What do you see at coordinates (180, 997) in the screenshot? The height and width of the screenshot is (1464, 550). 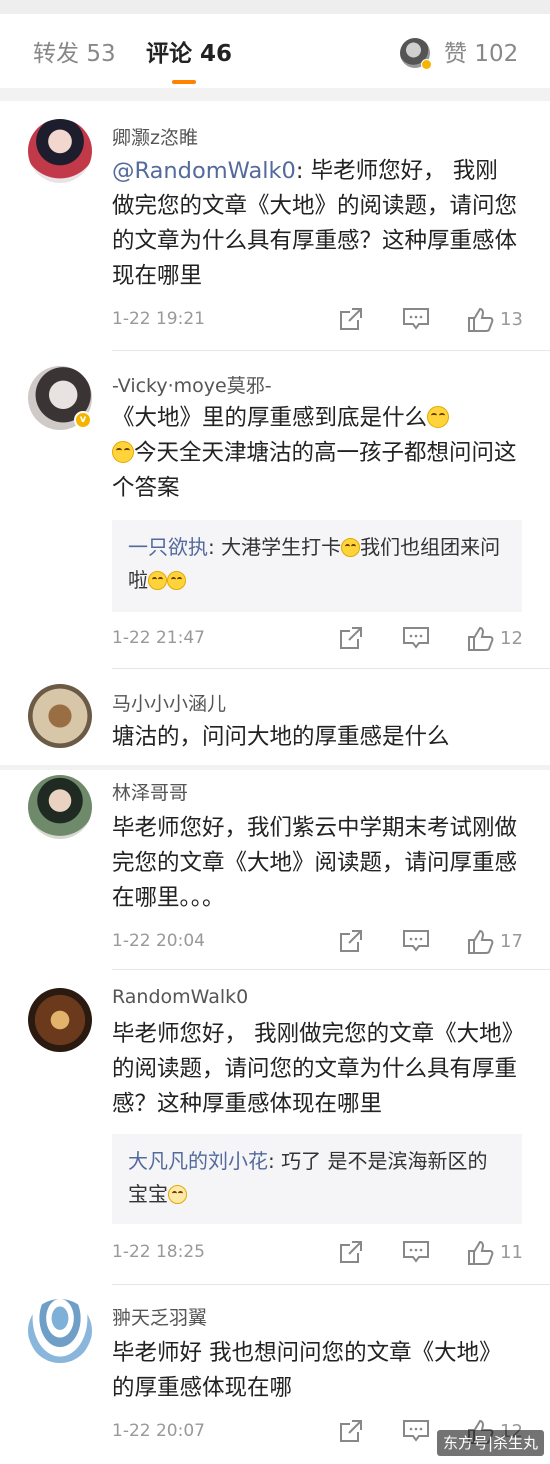 I see `comment-author: RandomWalk0` at bounding box center [180, 997].